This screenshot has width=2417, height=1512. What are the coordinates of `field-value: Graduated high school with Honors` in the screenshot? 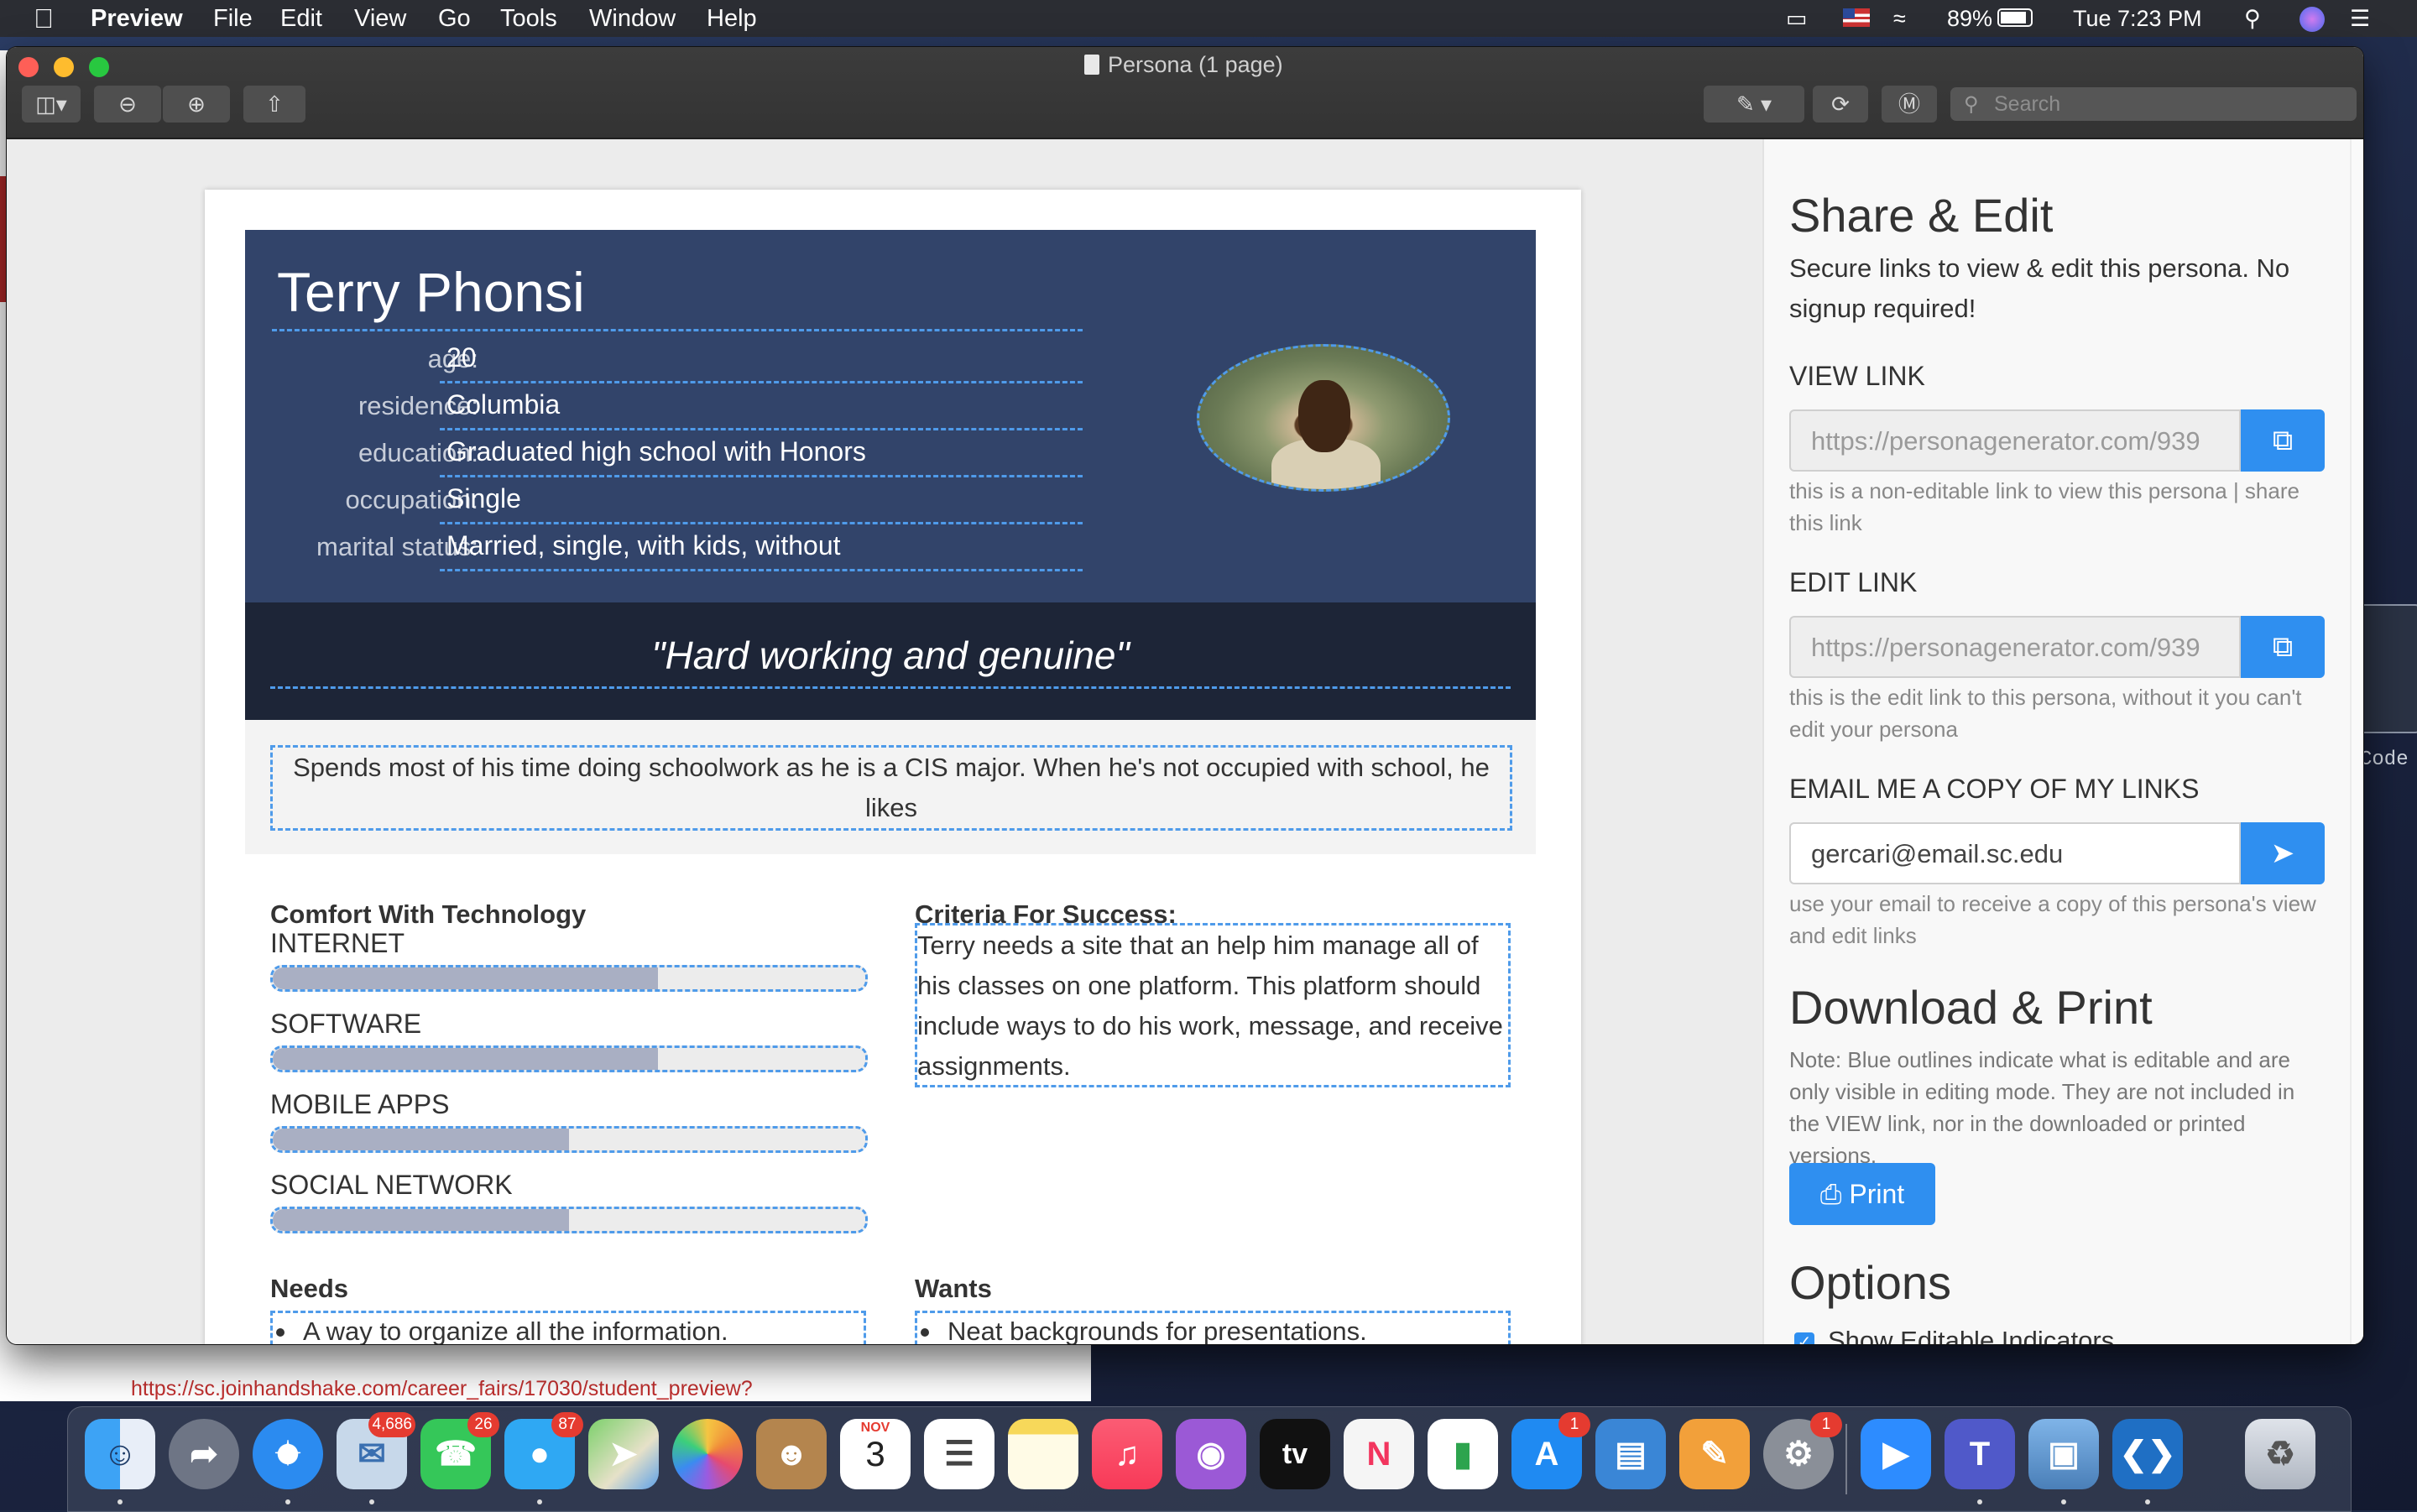 It's located at (656, 452).